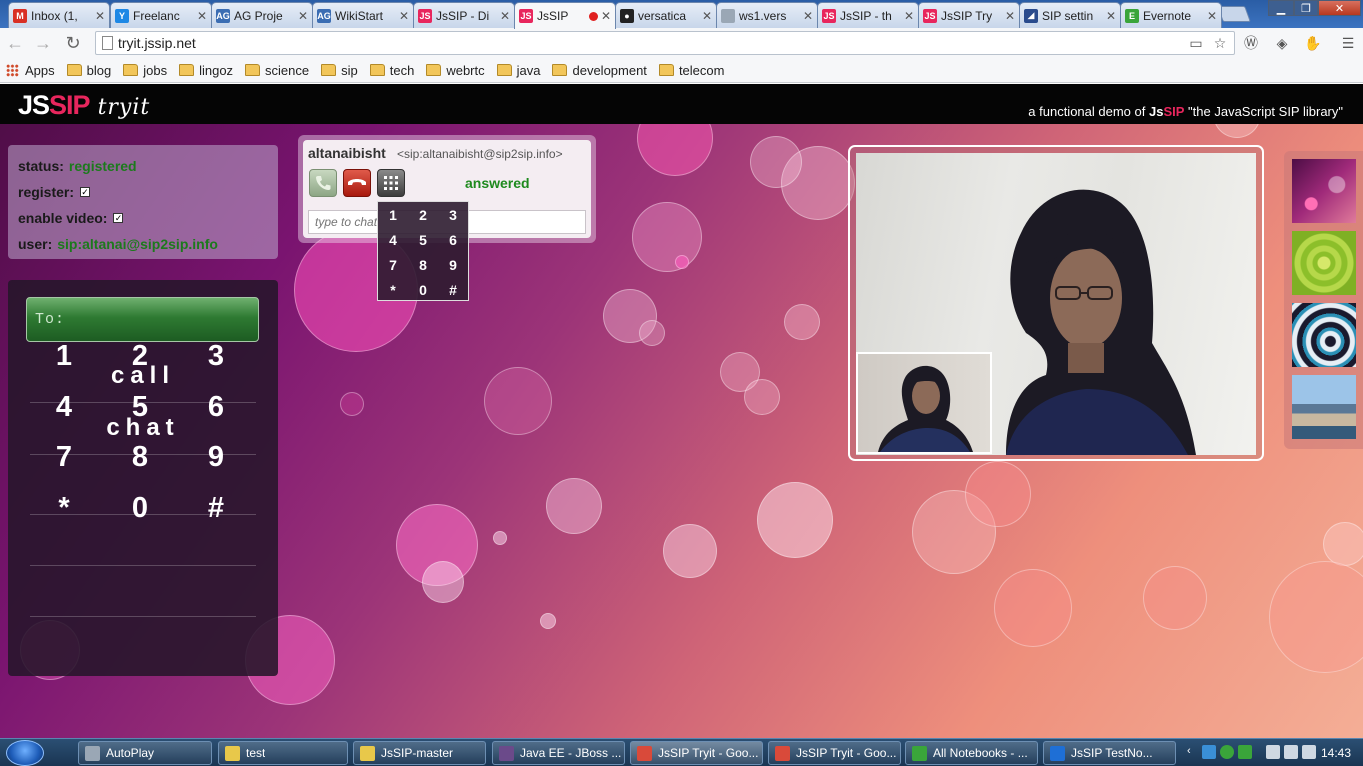 This screenshot has width=1363, height=766. Describe the element at coordinates (64, 457) in the screenshot. I see `dialpad-key: 7` at that location.